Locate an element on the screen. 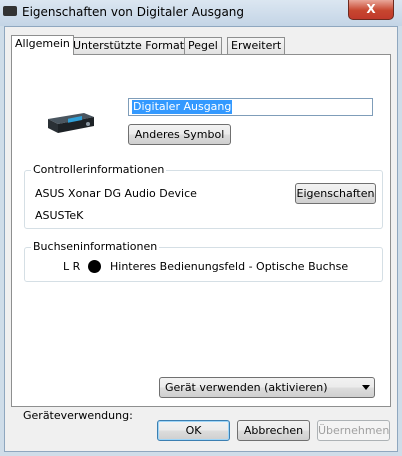  ok-button: OK is located at coordinates (193, 430).